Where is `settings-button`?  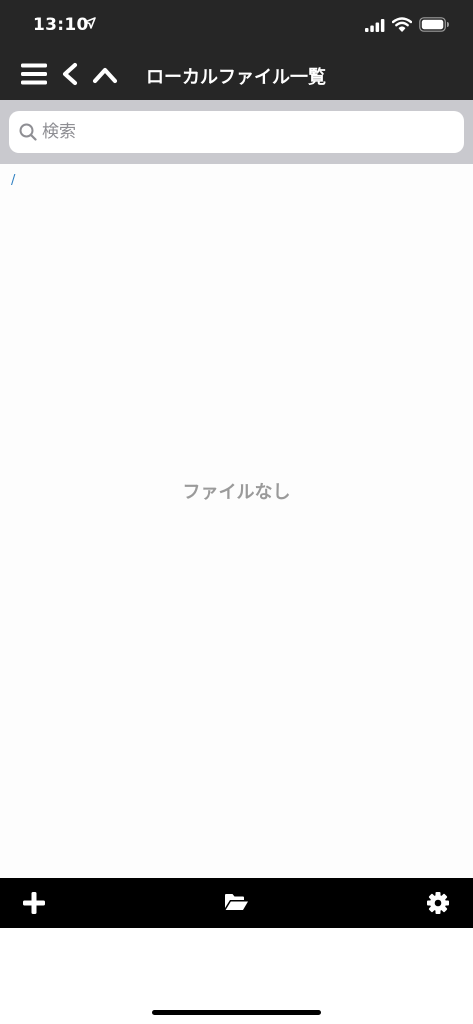 settings-button is located at coordinates (438, 905).